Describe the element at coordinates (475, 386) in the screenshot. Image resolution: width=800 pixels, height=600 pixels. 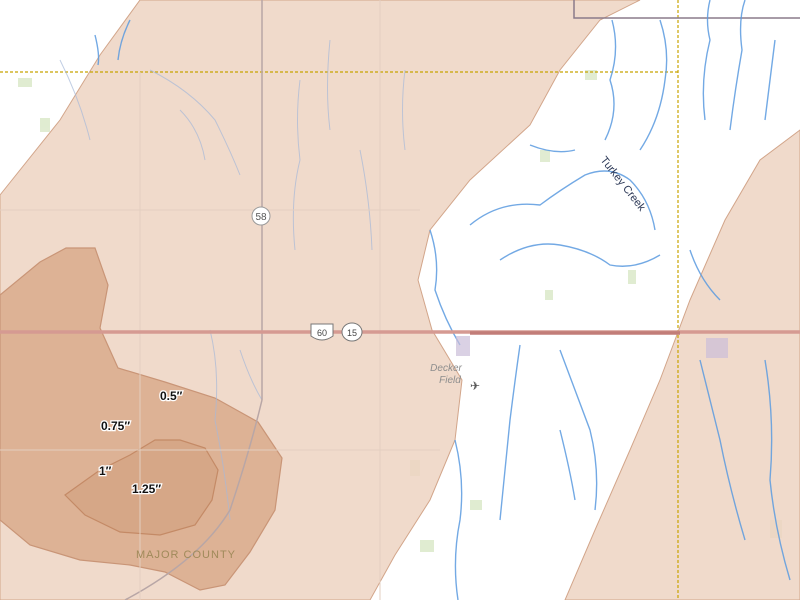
I see `airport-icon: ✈` at that location.